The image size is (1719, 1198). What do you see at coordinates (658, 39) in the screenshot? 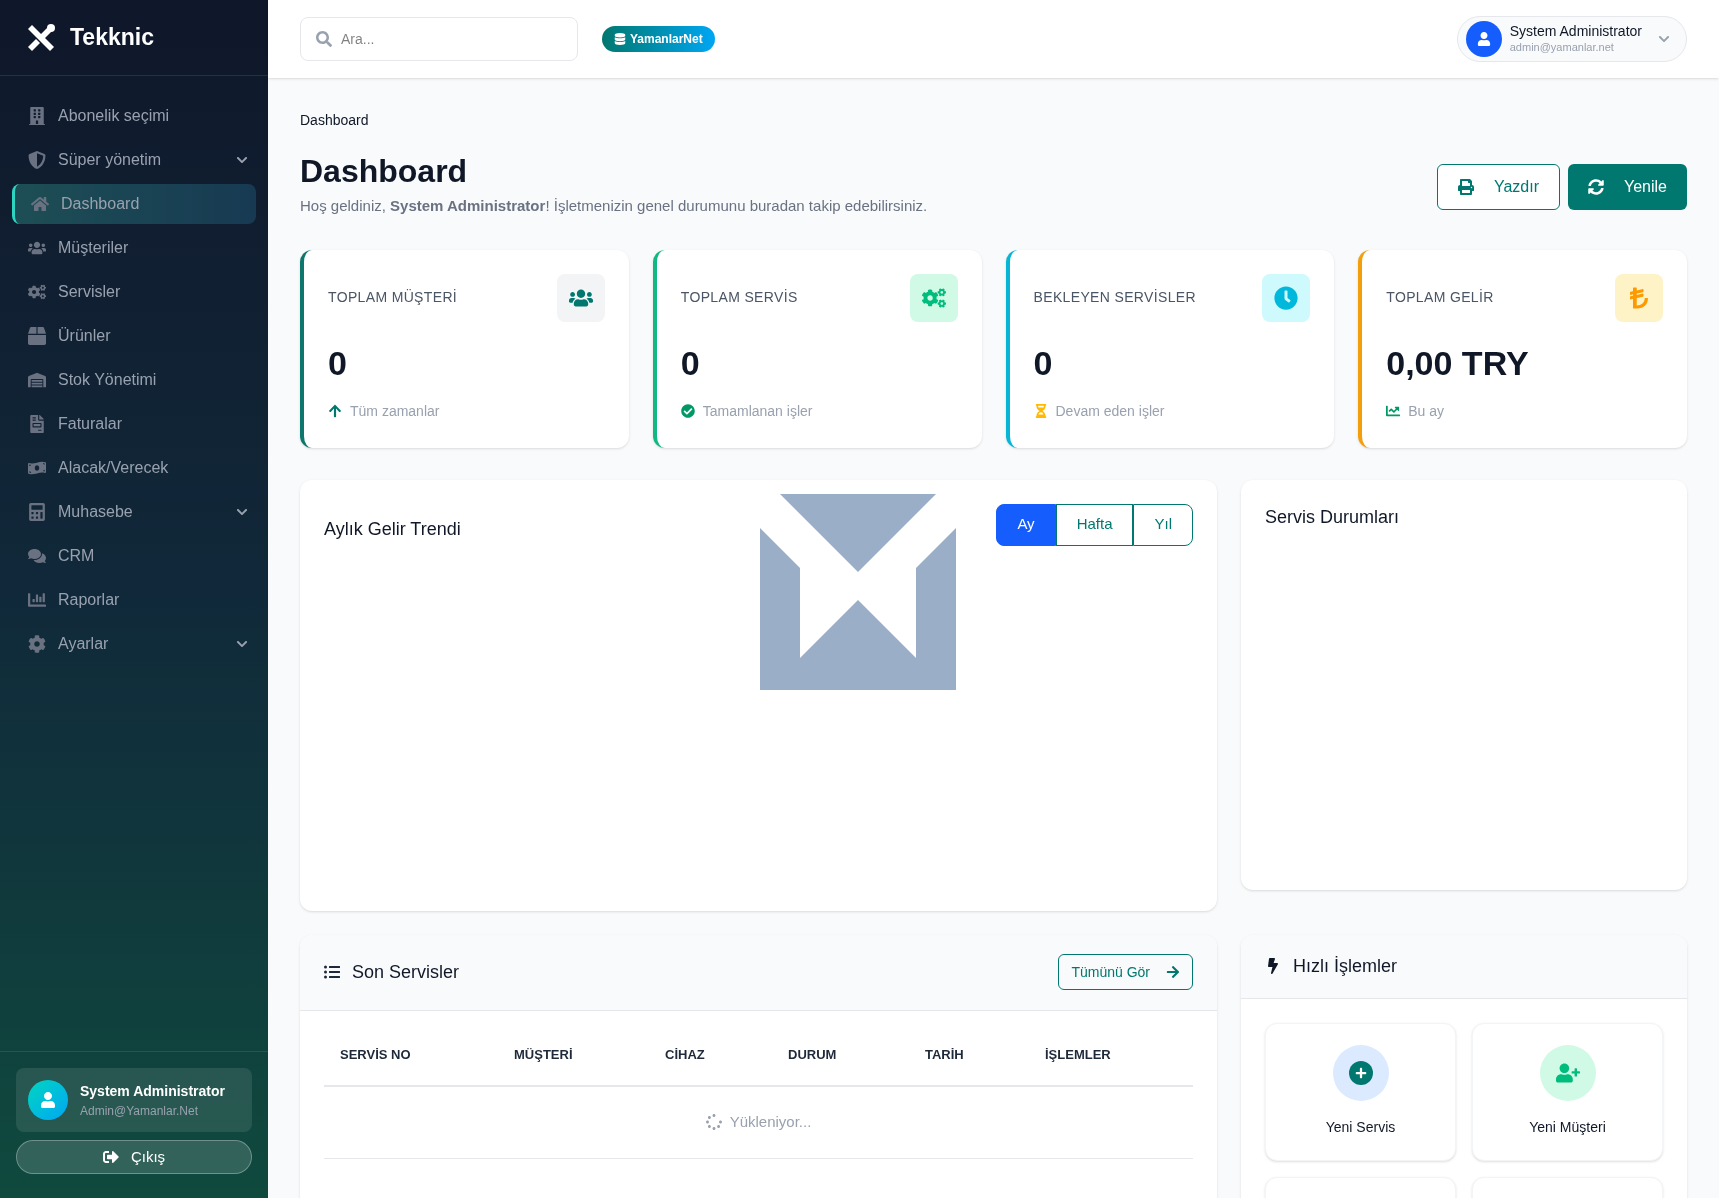
I see `tenant-badge: YamanlarNet` at bounding box center [658, 39].